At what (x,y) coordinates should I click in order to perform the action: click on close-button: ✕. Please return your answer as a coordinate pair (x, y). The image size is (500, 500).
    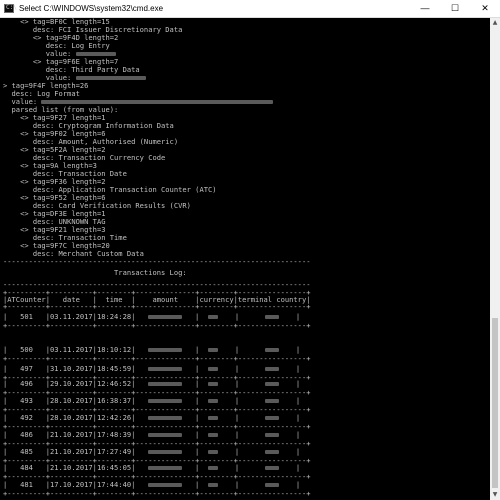
    Looking at the image, I should click on (485, 8).